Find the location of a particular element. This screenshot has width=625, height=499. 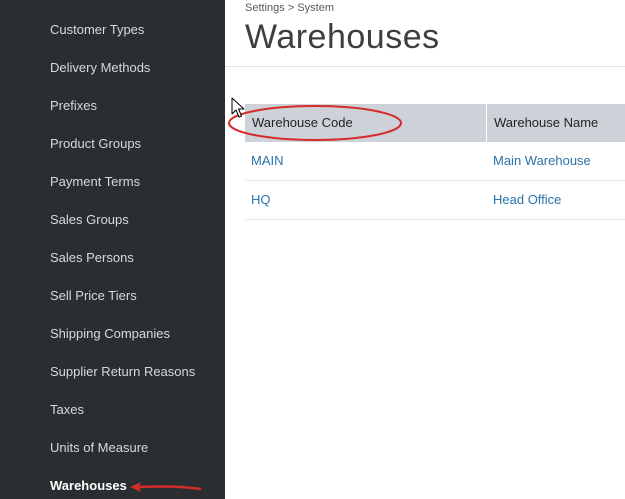

annotation-highlight-ellipse is located at coordinates (315, 123).